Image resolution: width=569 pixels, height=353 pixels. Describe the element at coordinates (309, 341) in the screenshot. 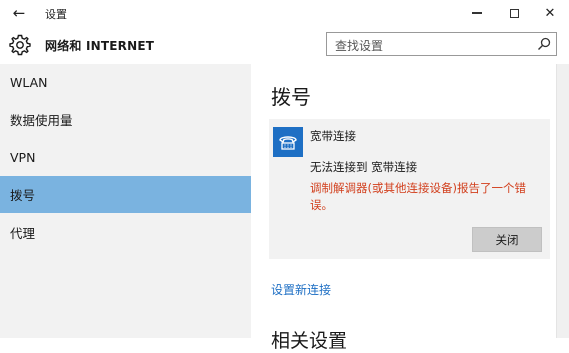

I see `related-settings-heading: 相关设置` at that location.